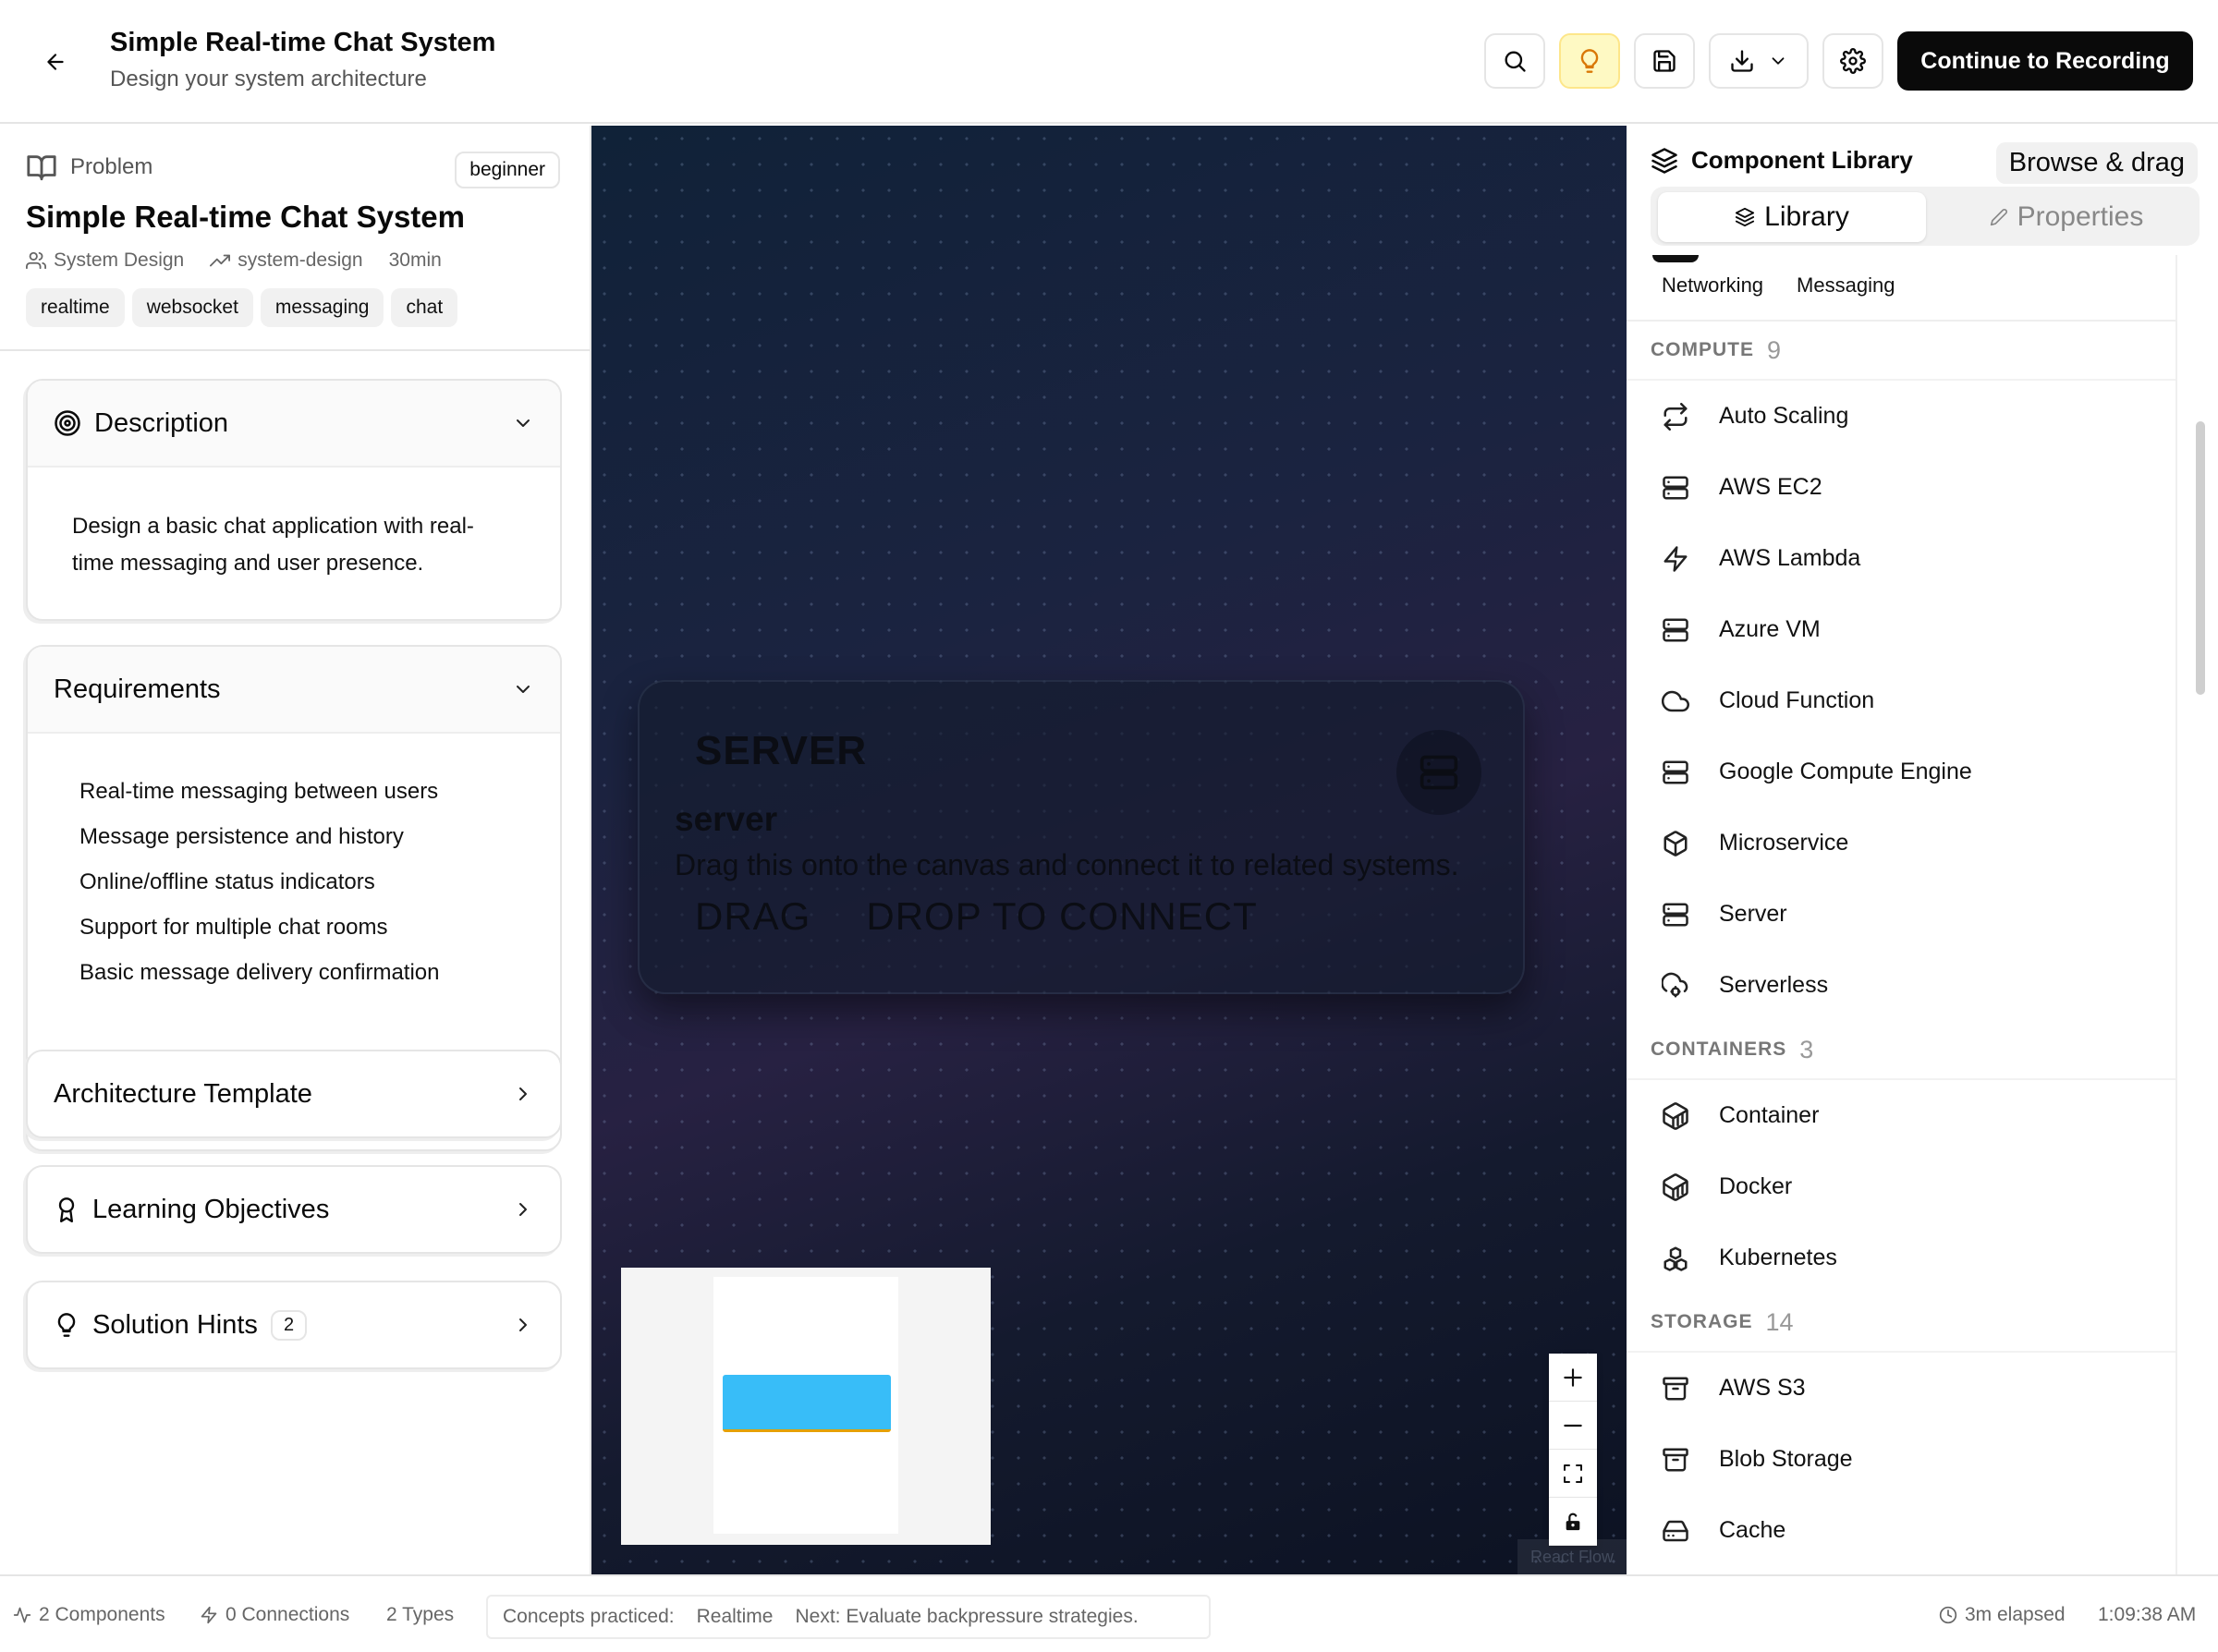 This screenshot has height=1652, width=2218. What do you see at coordinates (2200, 558) in the screenshot?
I see `scrollbar-thumb` at bounding box center [2200, 558].